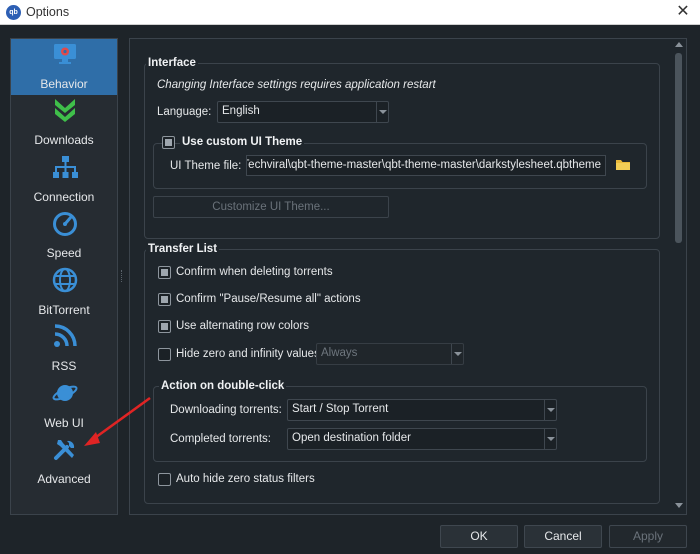 This screenshot has width=700, height=554. I want to click on sidebar-item-label: Speed, so click(64, 253).